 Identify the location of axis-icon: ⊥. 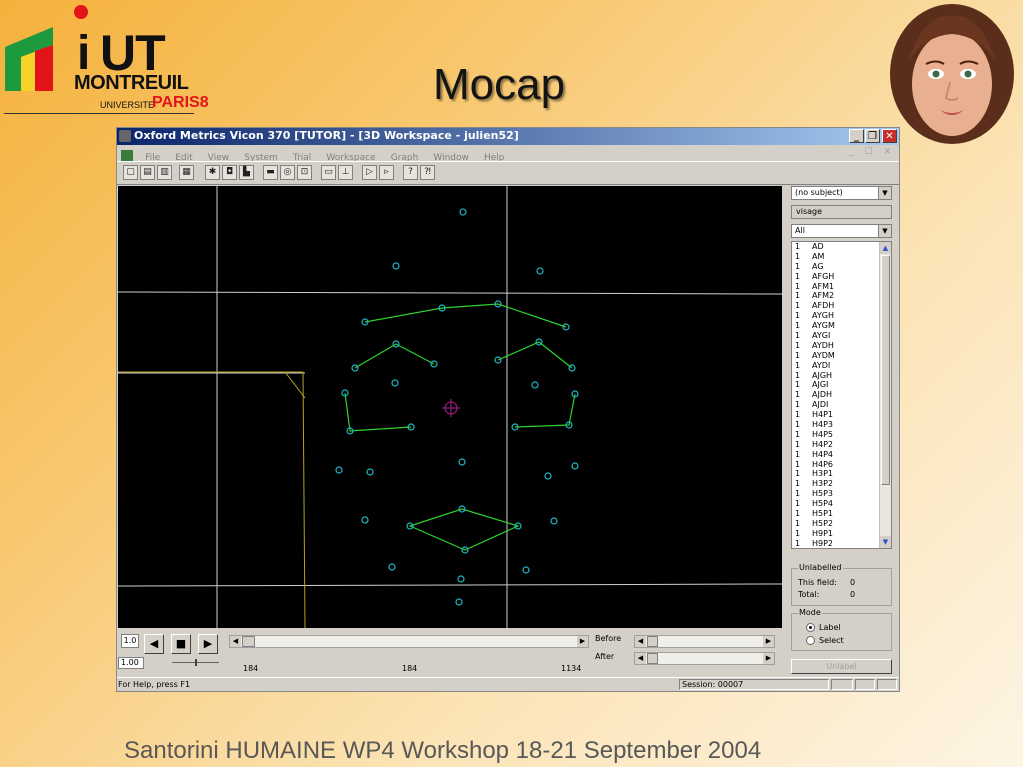
(345, 172).